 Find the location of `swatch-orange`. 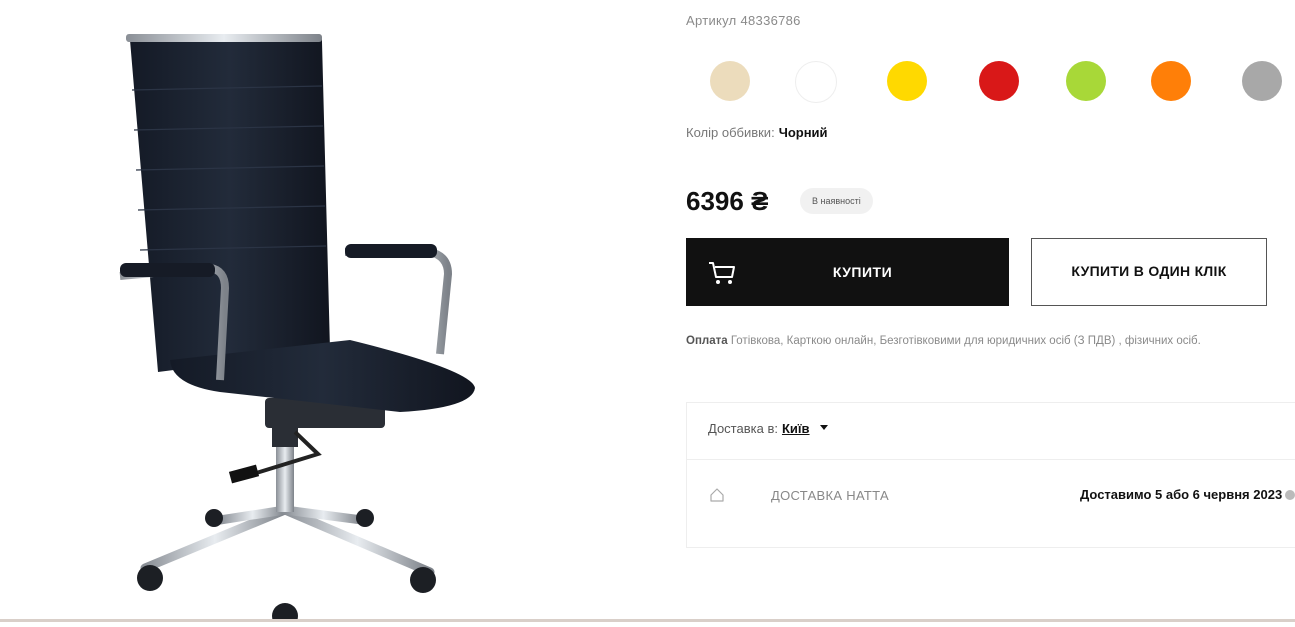

swatch-orange is located at coordinates (1171, 81).